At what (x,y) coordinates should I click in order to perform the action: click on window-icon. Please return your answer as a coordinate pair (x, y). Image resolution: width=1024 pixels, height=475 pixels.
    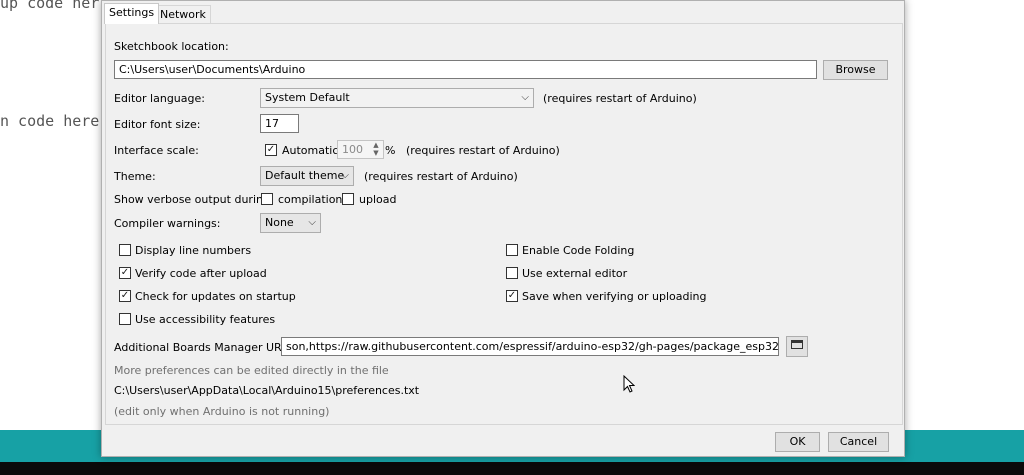
    Looking at the image, I should click on (797, 344).